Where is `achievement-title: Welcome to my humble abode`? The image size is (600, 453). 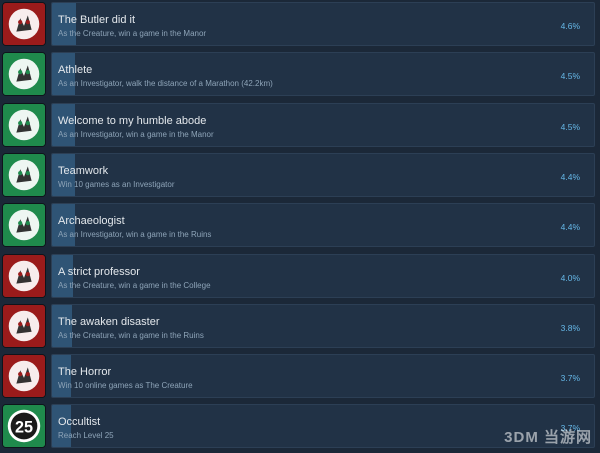
achievement-title: Welcome to my humble abode is located at coordinates (132, 120).